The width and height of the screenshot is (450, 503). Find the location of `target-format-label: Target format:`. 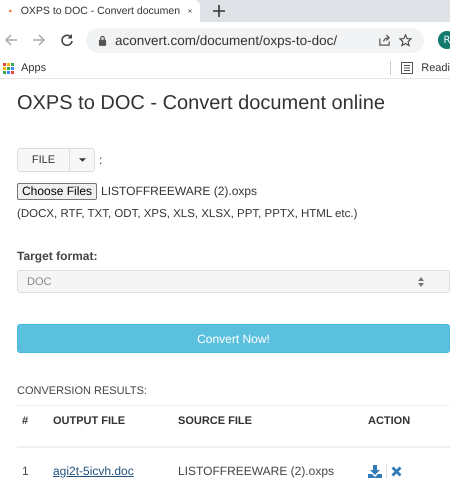

target-format-label: Target format: is located at coordinates (57, 256).